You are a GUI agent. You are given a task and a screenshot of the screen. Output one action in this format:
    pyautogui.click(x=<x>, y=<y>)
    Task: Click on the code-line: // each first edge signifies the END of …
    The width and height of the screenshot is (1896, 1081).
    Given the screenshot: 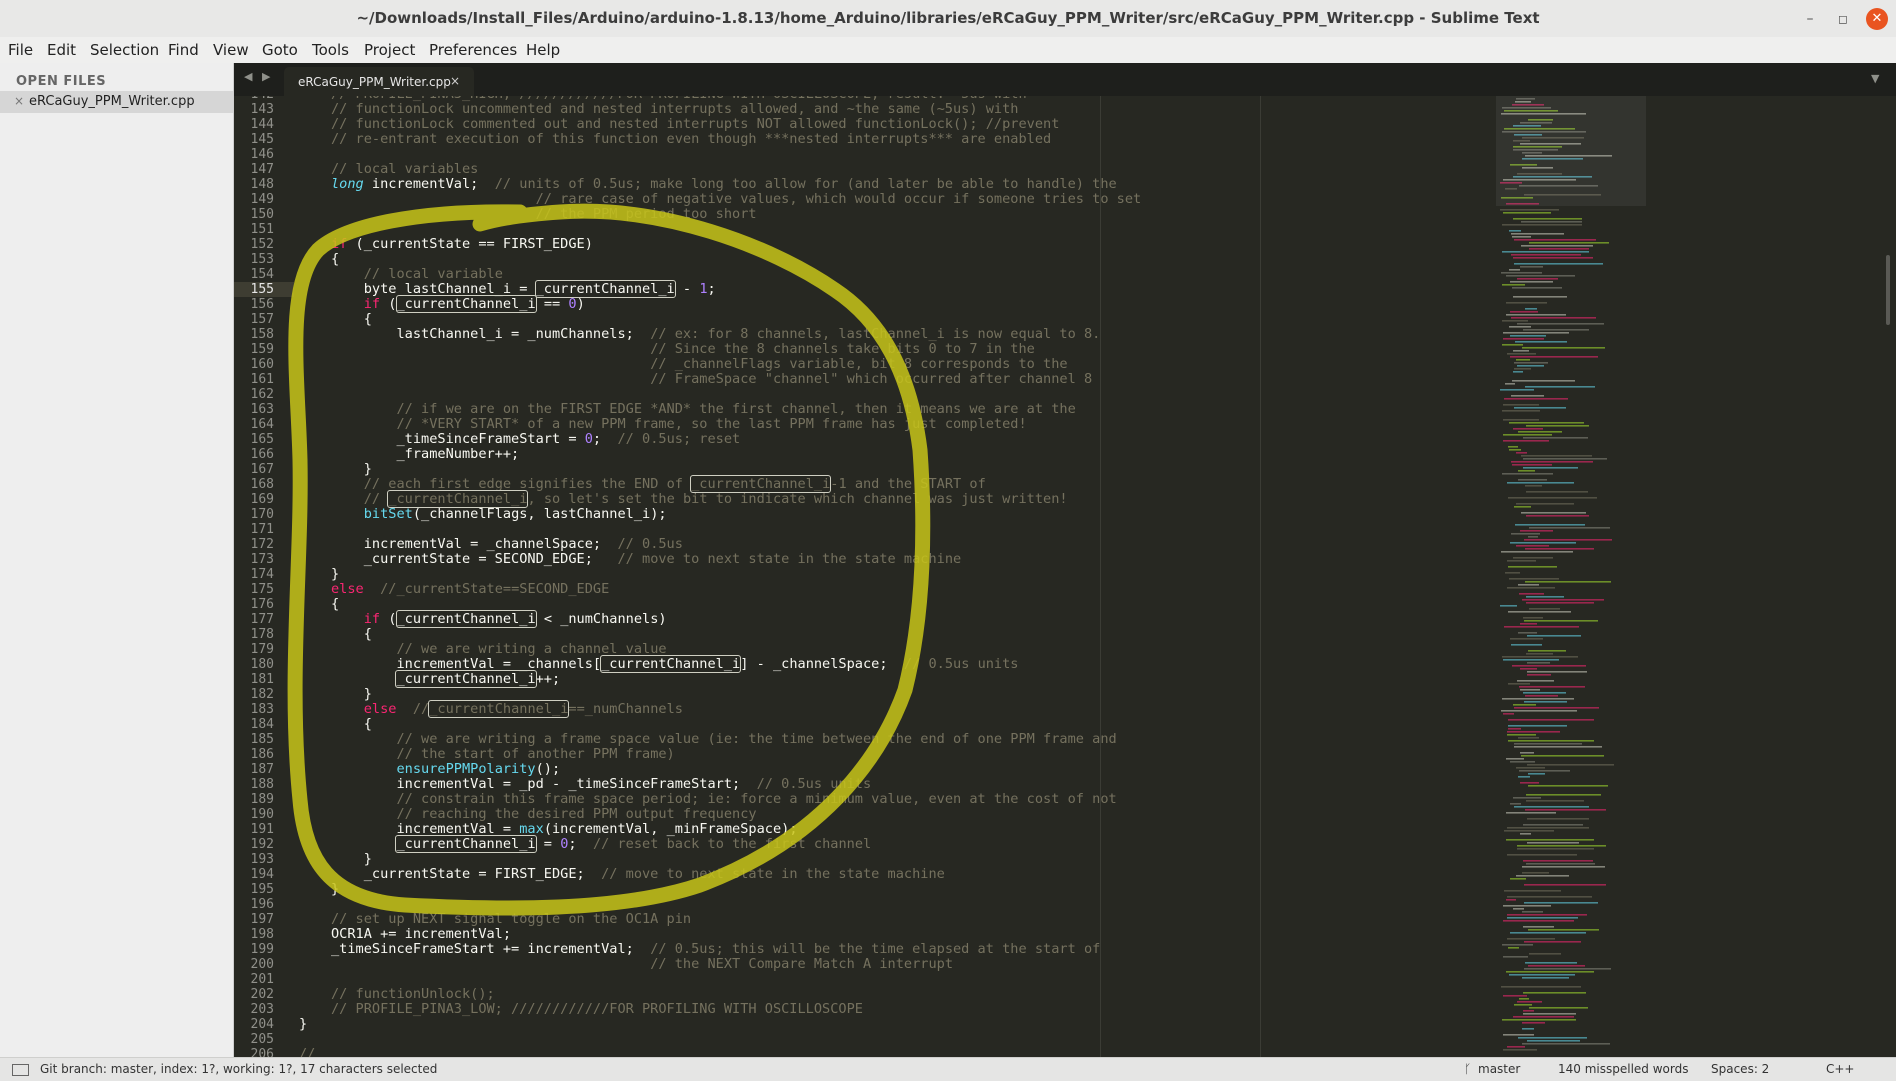 What is the action you would take?
    pyautogui.click(x=658, y=484)
    